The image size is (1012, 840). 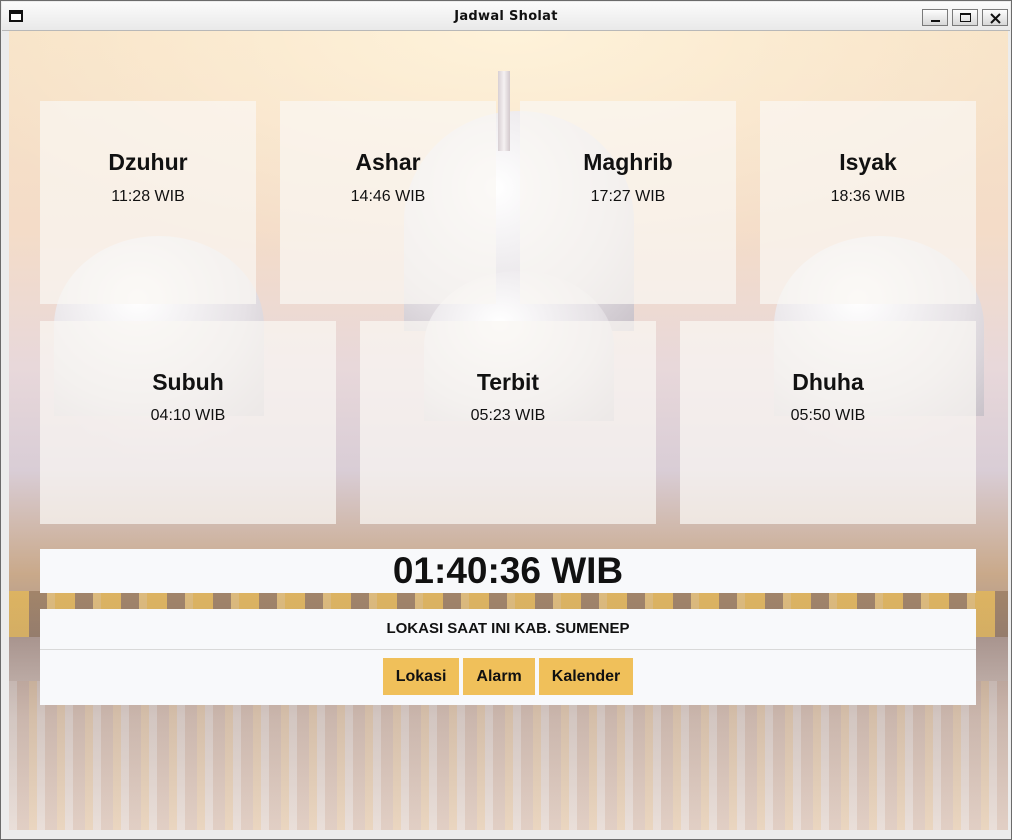 What do you see at coordinates (421, 676) in the screenshot?
I see `lokasi-button: Lokasi` at bounding box center [421, 676].